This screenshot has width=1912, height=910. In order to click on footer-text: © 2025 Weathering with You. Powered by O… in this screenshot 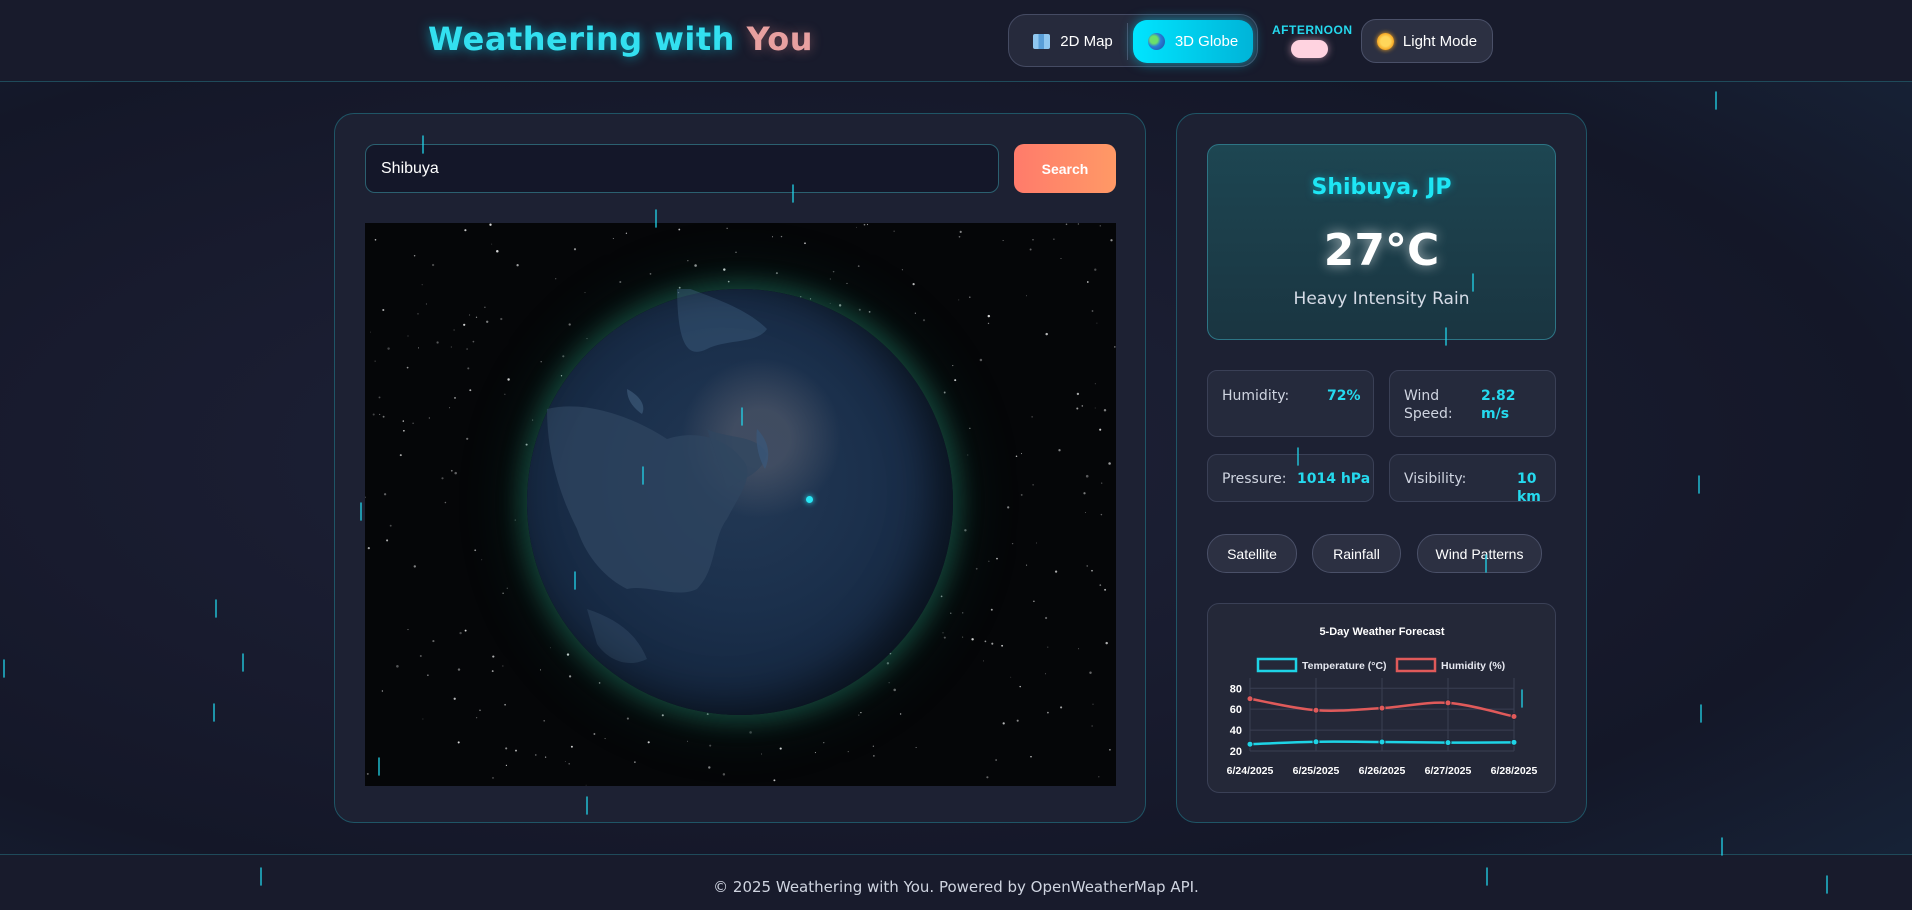, I will do `click(956, 887)`.